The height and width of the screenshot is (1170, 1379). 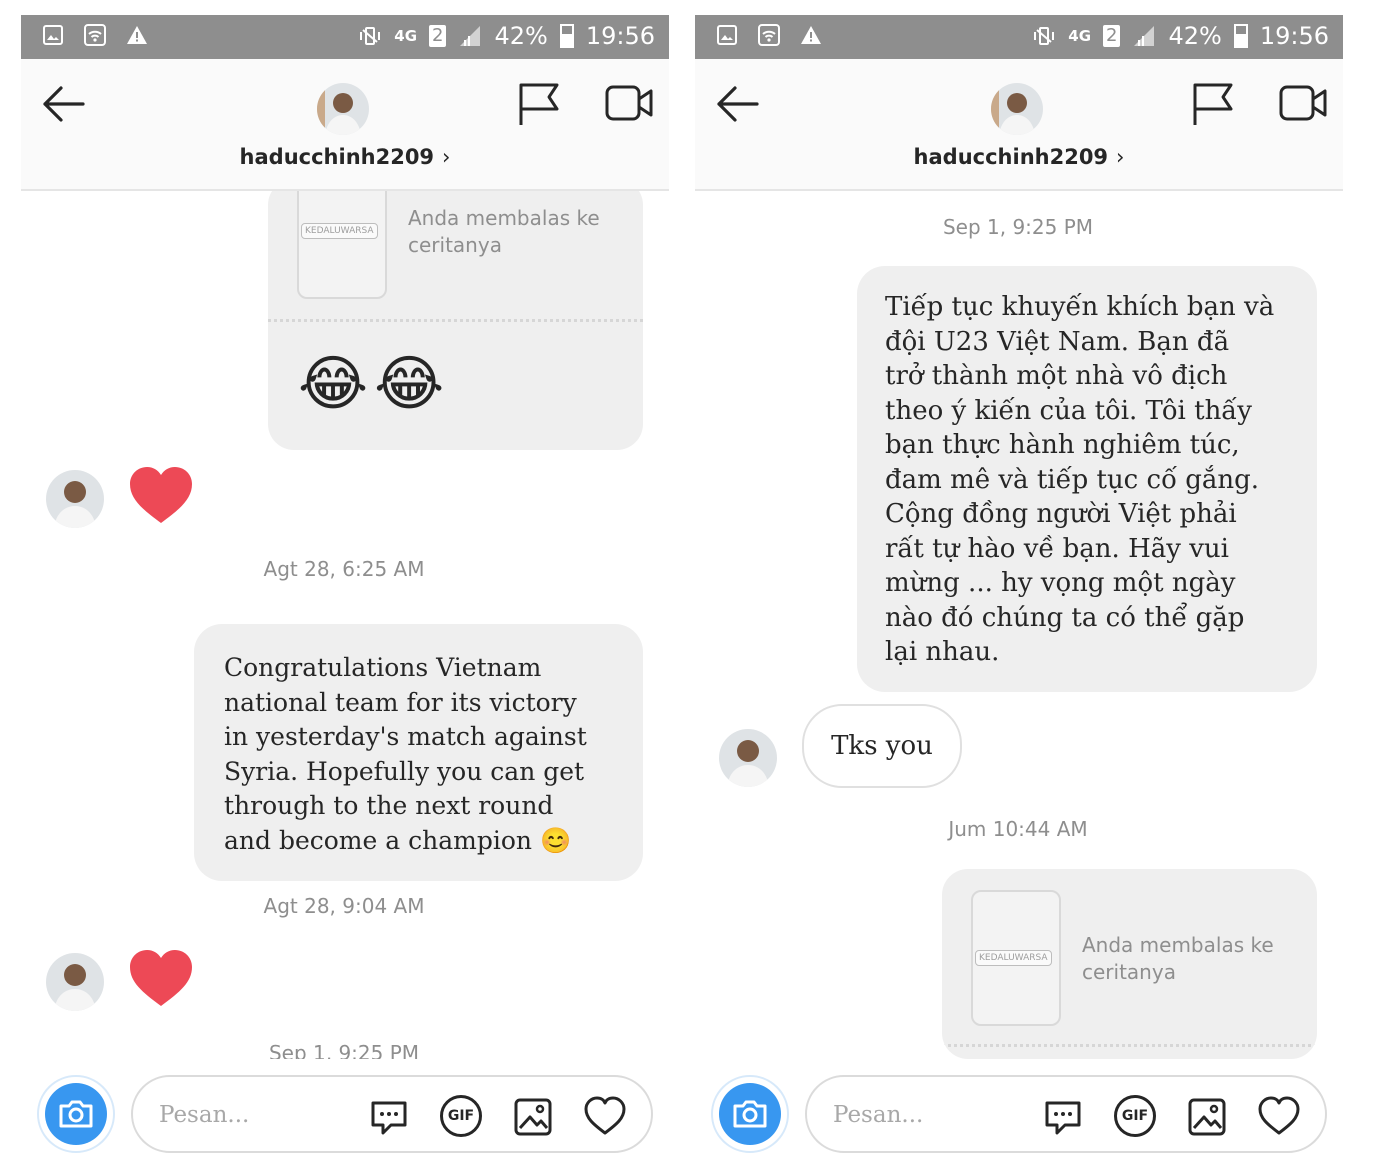 What do you see at coordinates (470, 36) in the screenshot?
I see `signal-icon` at bounding box center [470, 36].